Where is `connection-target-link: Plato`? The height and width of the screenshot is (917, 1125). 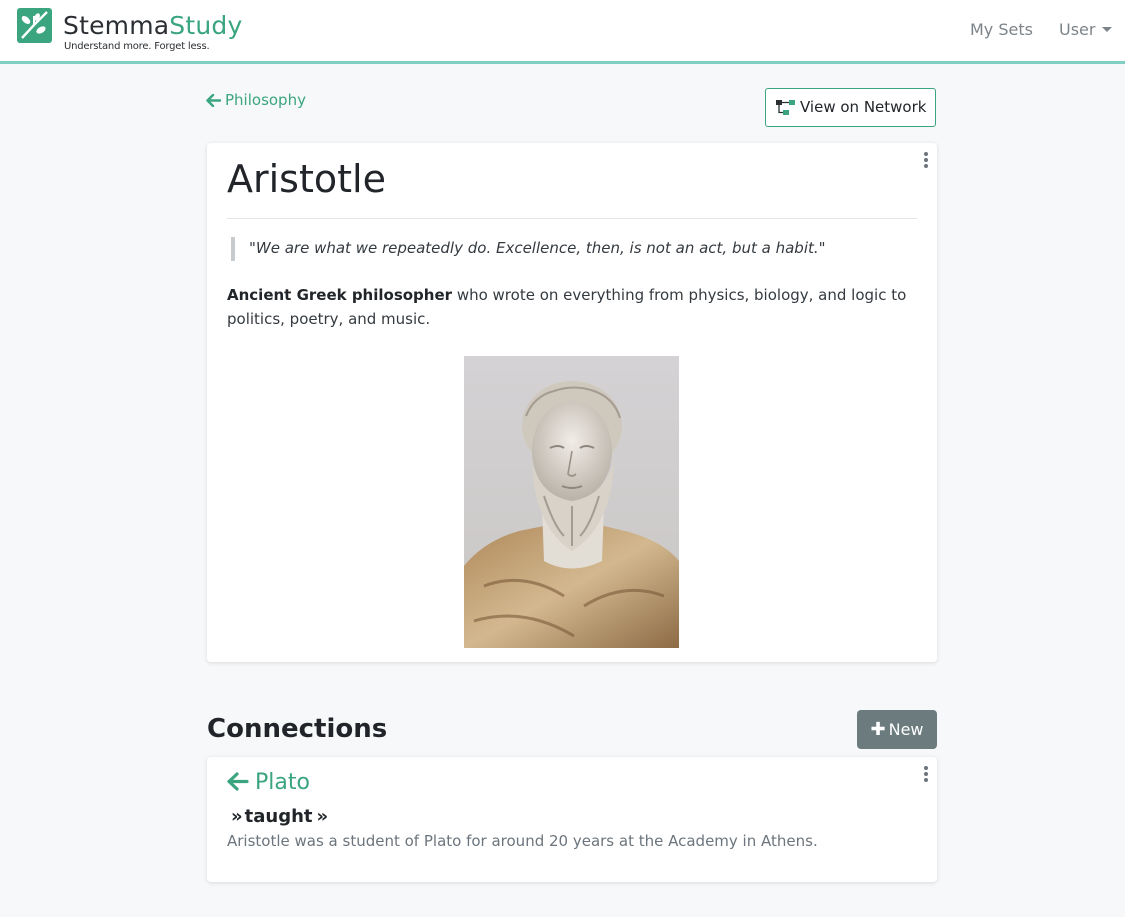 connection-target-link: Plato is located at coordinates (268, 783).